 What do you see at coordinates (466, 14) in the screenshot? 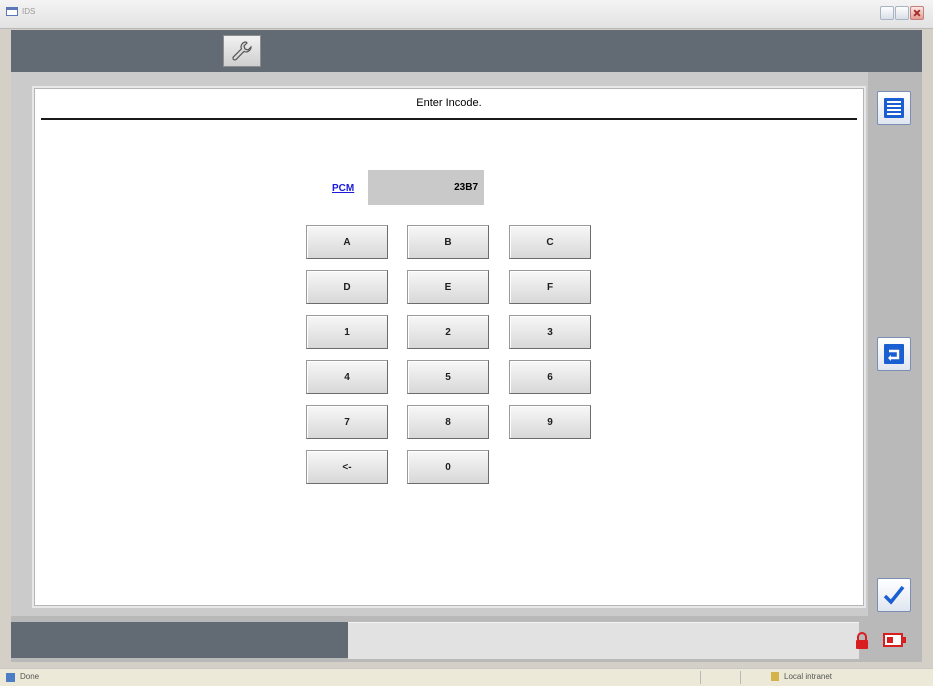
I see `window-titlebar: IDS` at bounding box center [466, 14].